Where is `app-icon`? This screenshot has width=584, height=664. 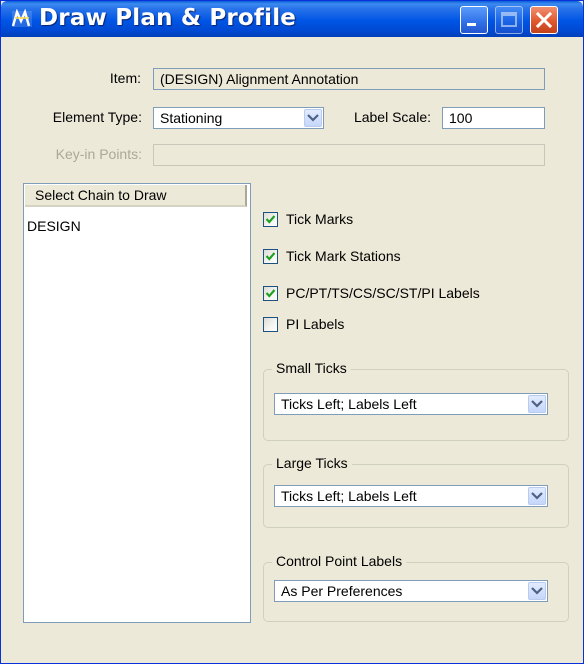
app-icon is located at coordinates (22, 18).